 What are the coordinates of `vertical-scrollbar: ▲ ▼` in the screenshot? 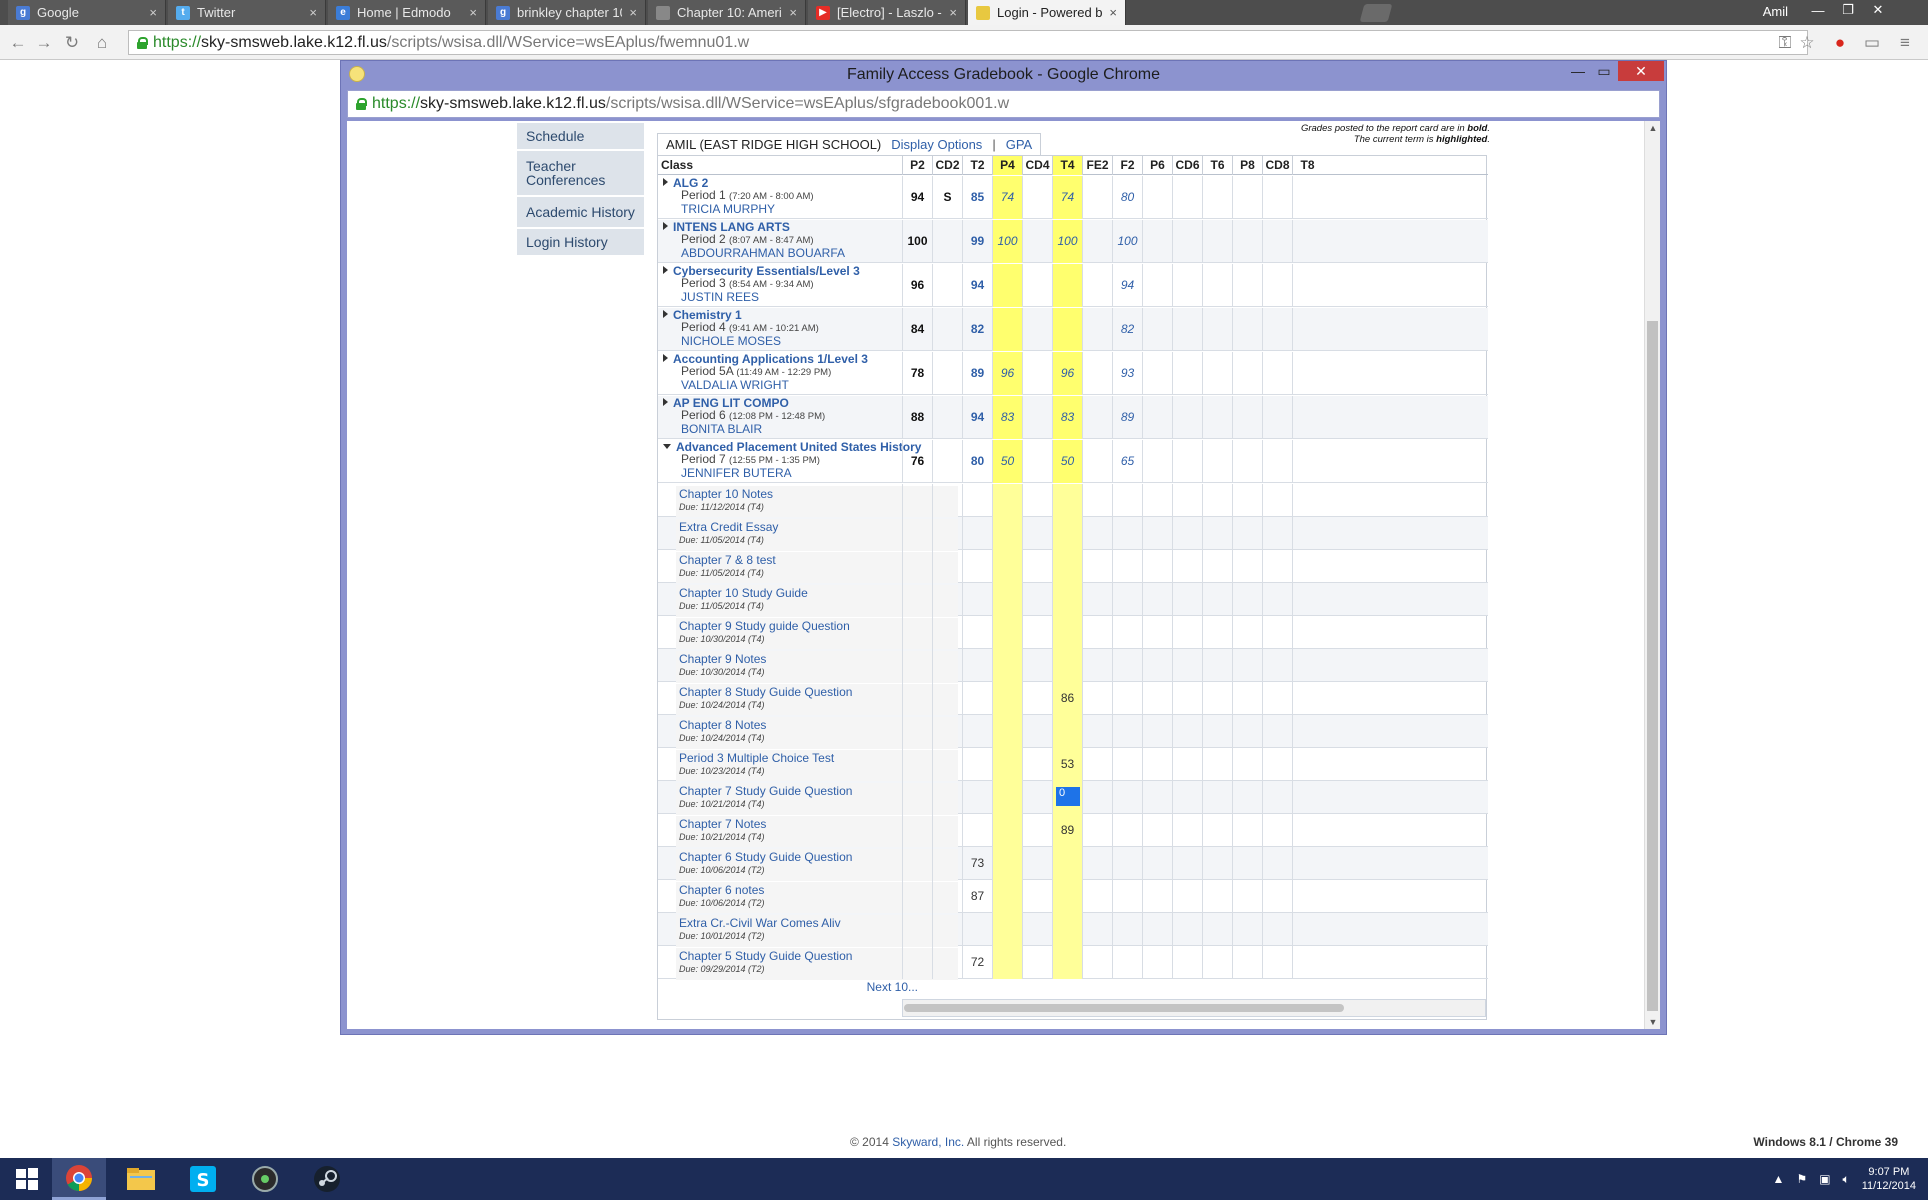 It's located at (1652, 575).